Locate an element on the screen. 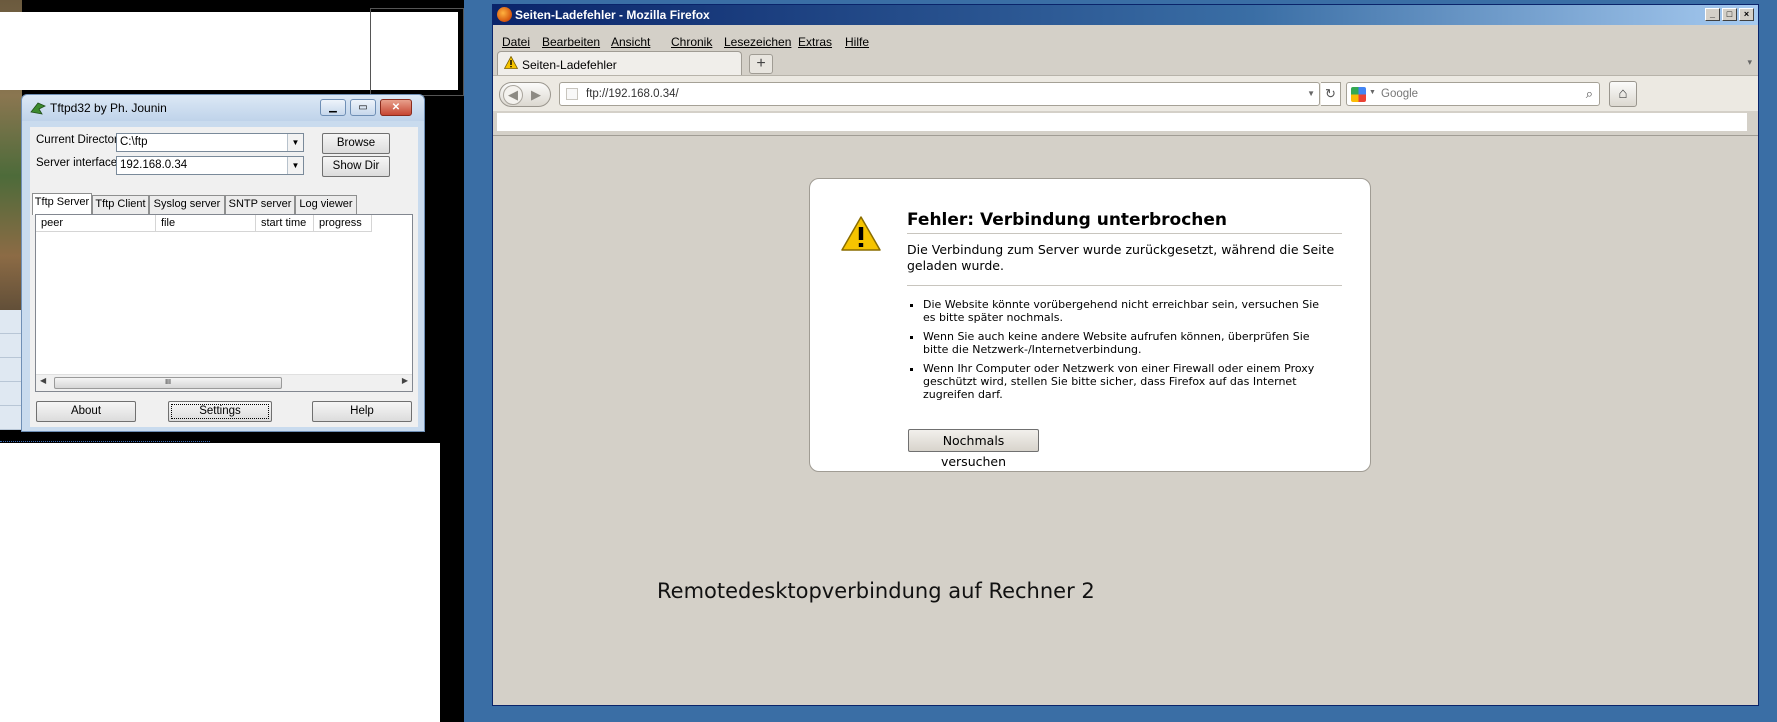 Image resolution: width=1777 pixels, height=722 pixels. home-icon: ⌂ is located at coordinates (1623, 94).